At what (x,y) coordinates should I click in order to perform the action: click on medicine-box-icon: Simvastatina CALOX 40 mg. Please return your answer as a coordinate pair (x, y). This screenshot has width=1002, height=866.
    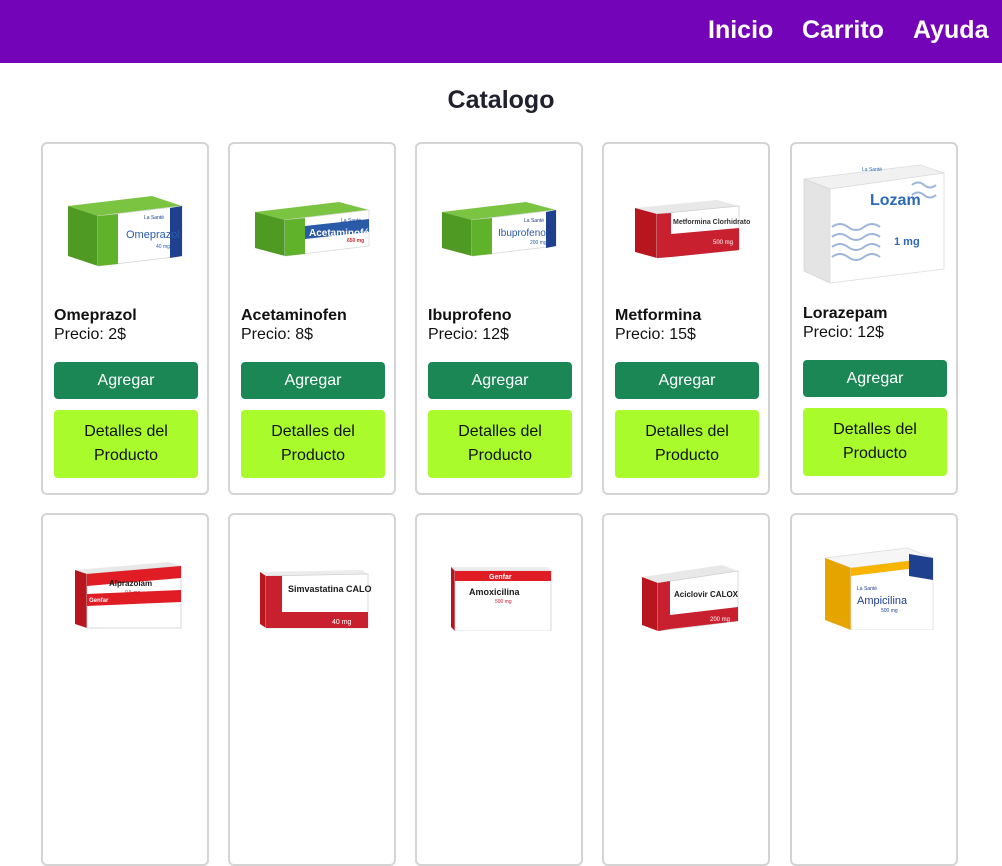
    Looking at the image, I should click on (316, 599).